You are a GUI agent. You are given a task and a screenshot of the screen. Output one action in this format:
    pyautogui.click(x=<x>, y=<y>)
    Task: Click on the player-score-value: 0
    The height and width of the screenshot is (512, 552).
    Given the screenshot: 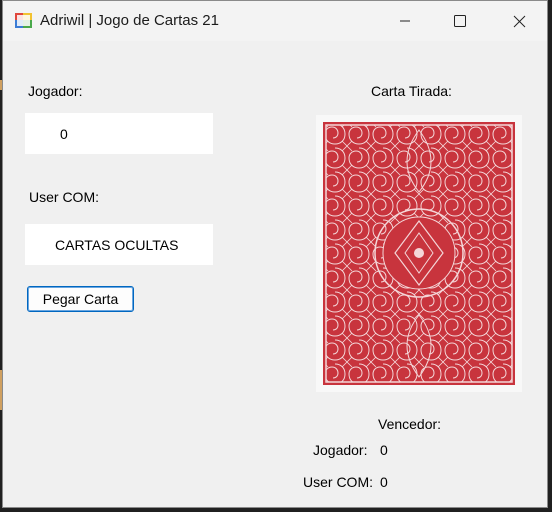 What is the action you would take?
    pyautogui.click(x=384, y=450)
    